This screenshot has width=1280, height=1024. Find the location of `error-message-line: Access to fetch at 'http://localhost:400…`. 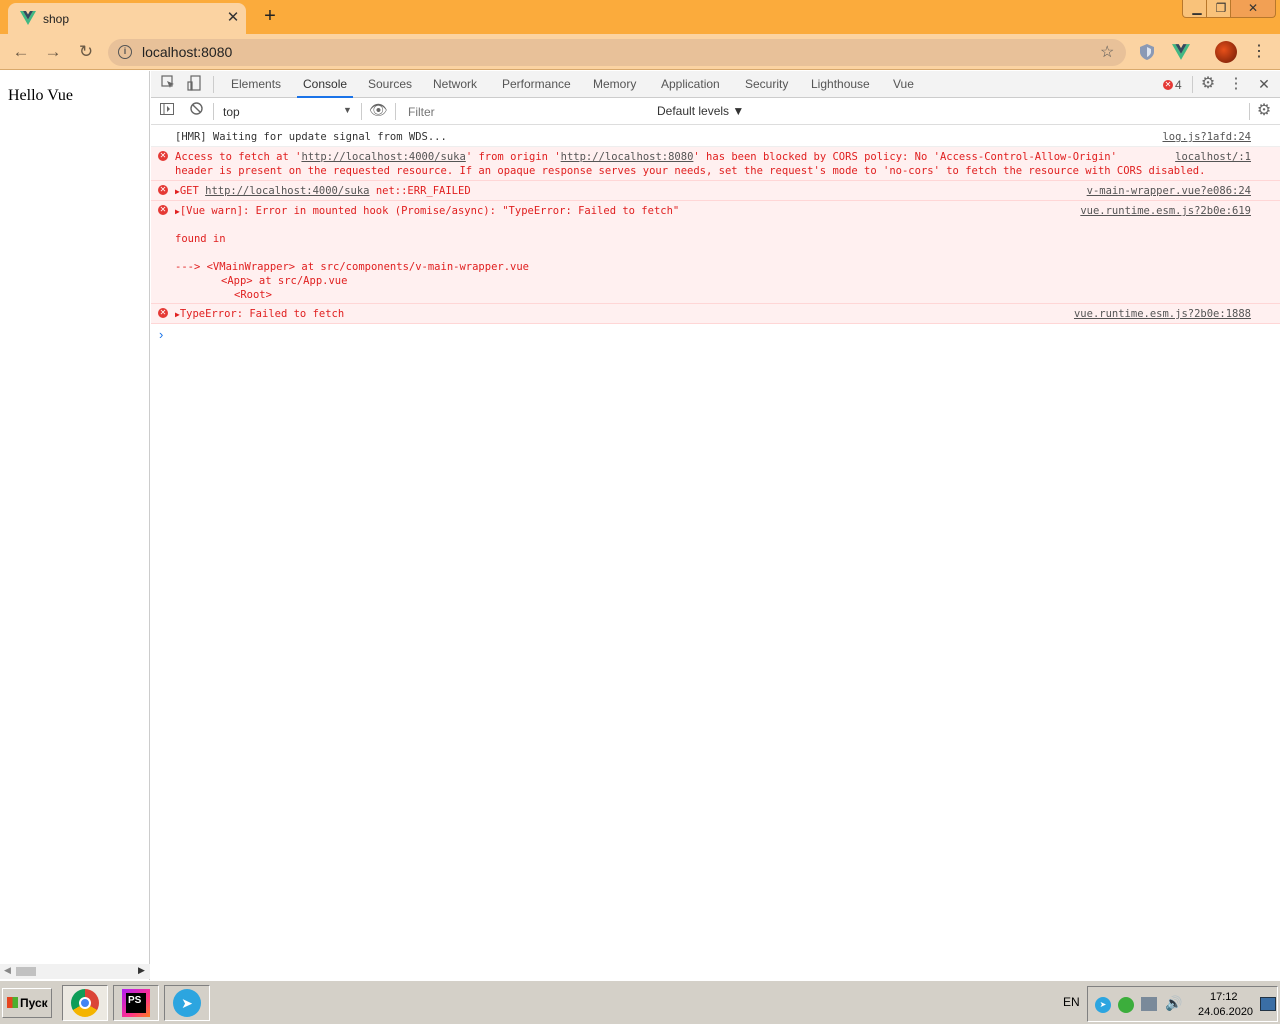

error-message-line: Access to fetch at 'http://localhost:400… is located at coordinates (646, 157).